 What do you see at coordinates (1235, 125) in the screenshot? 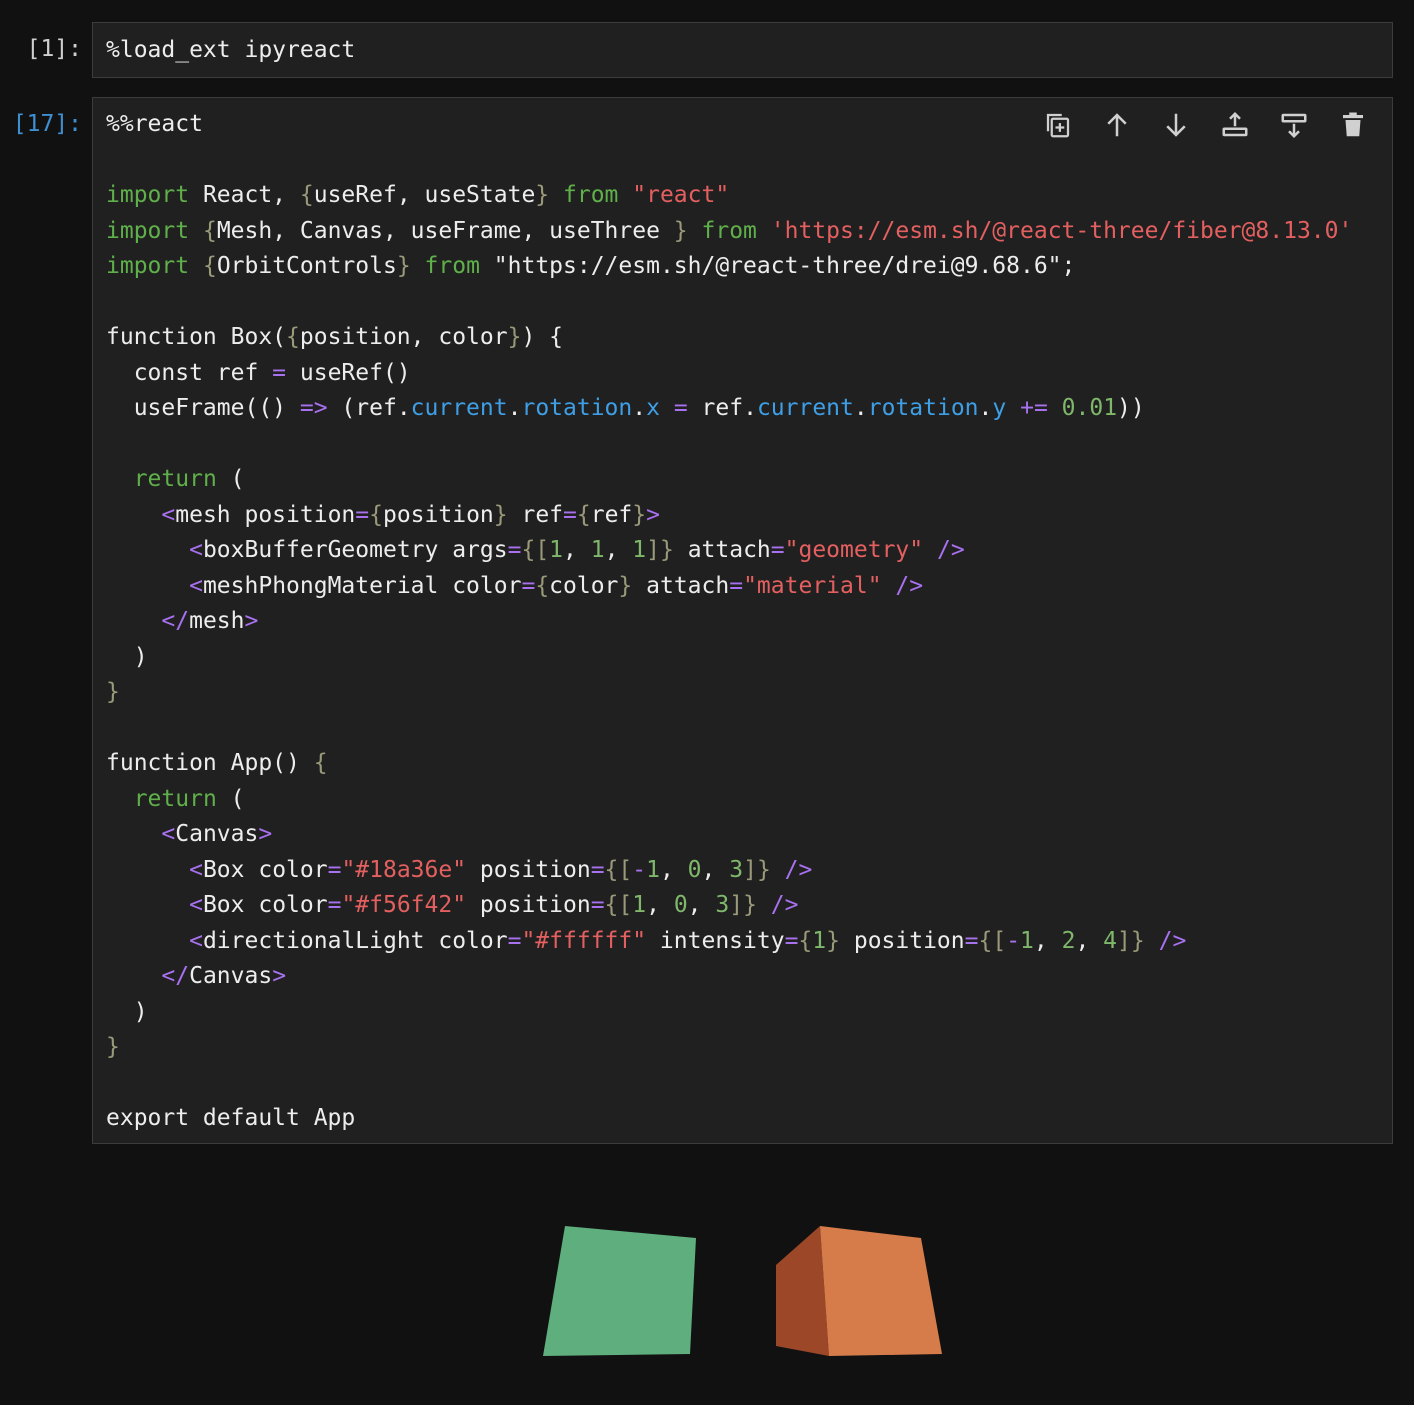
I see `insert-above-button` at bounding box center [1235, 125].